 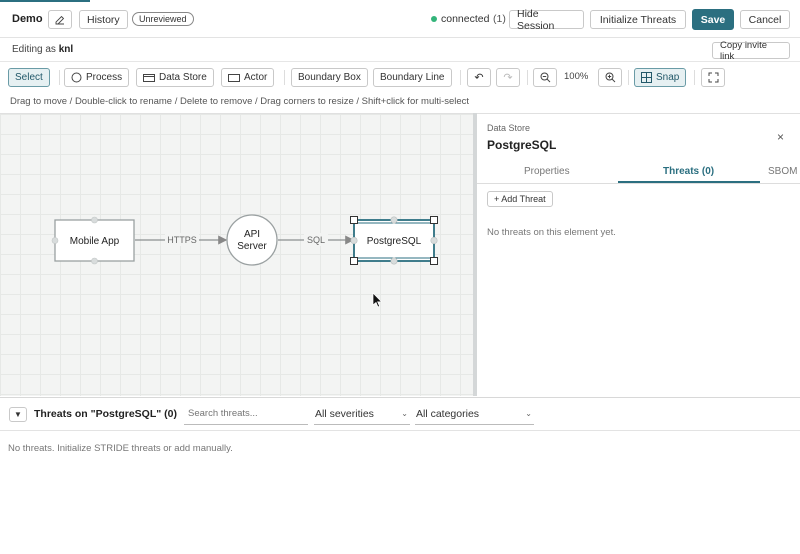 I want to click on session-bar: Editing as knl Copy invite link, so click(x=400, y=50).